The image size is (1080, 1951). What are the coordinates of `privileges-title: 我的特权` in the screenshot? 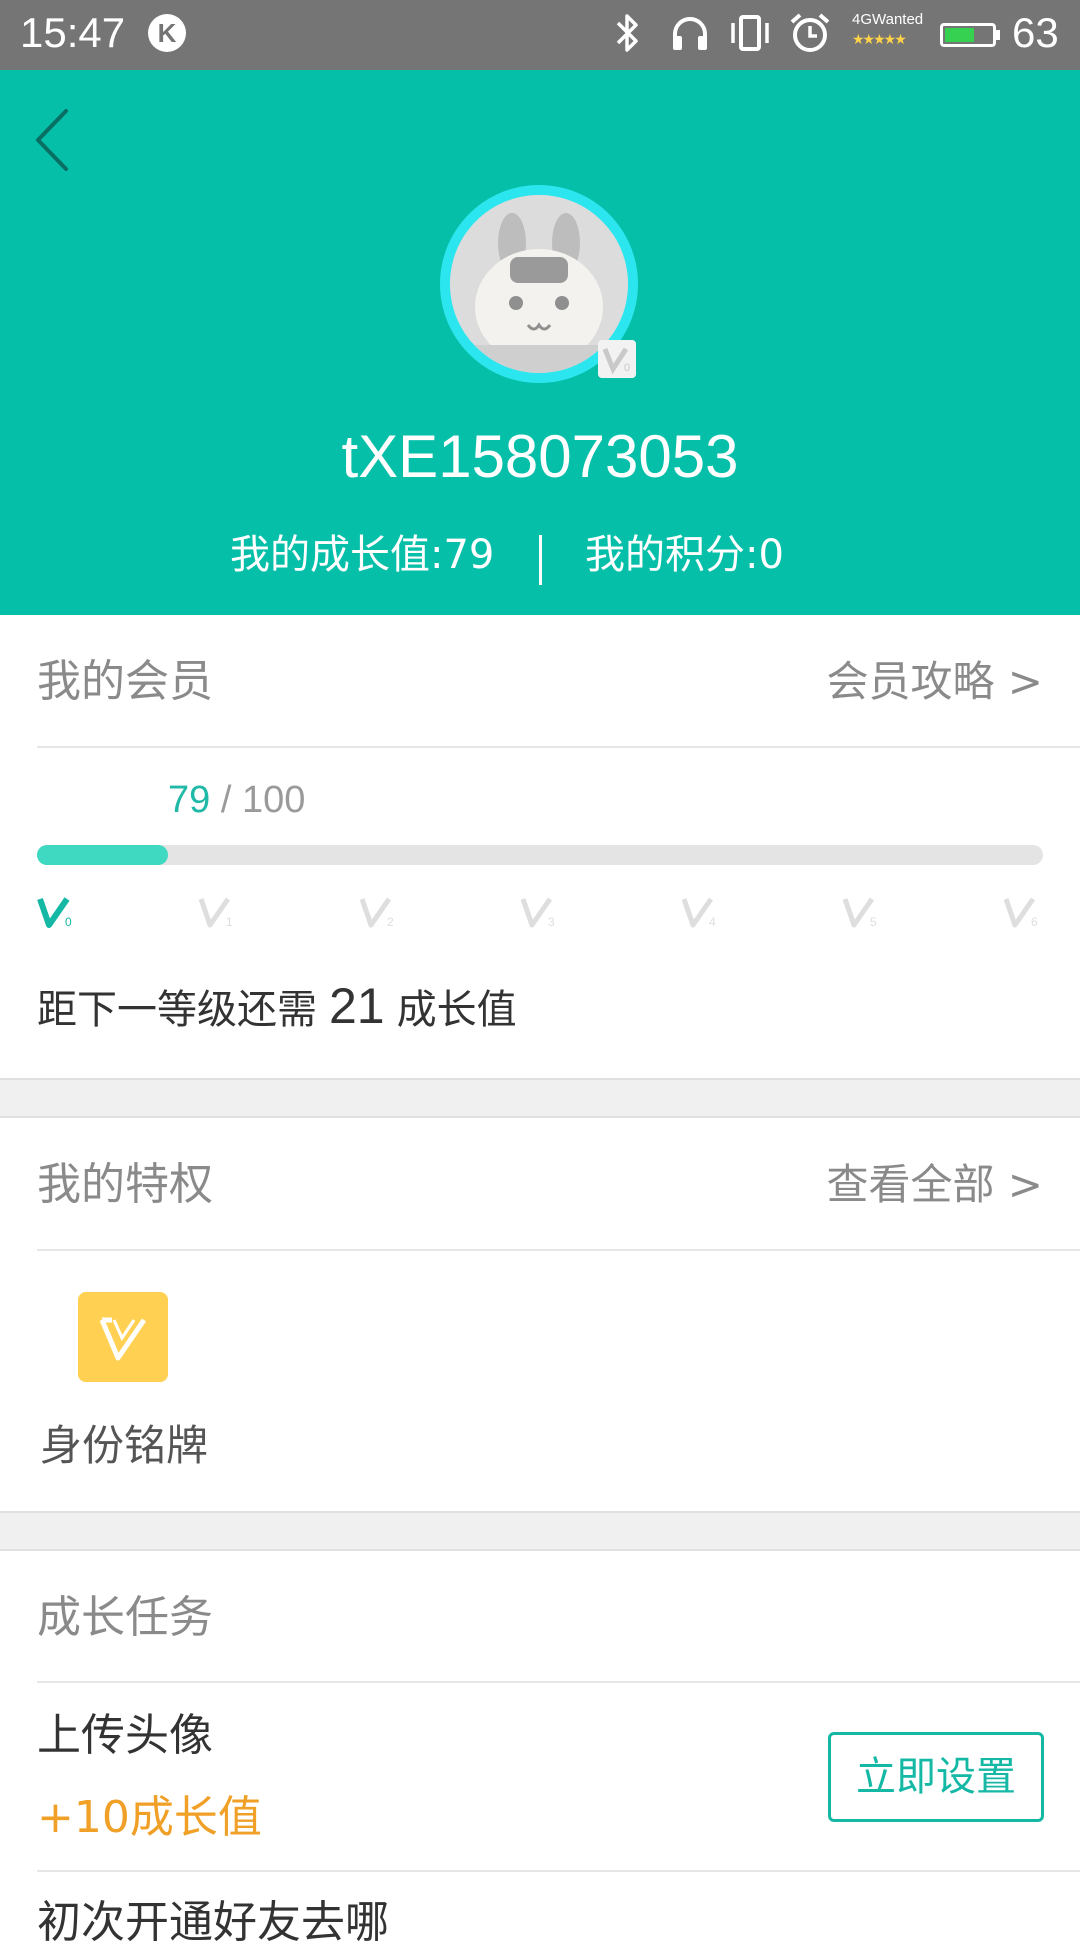 It's located at (125, 1184).